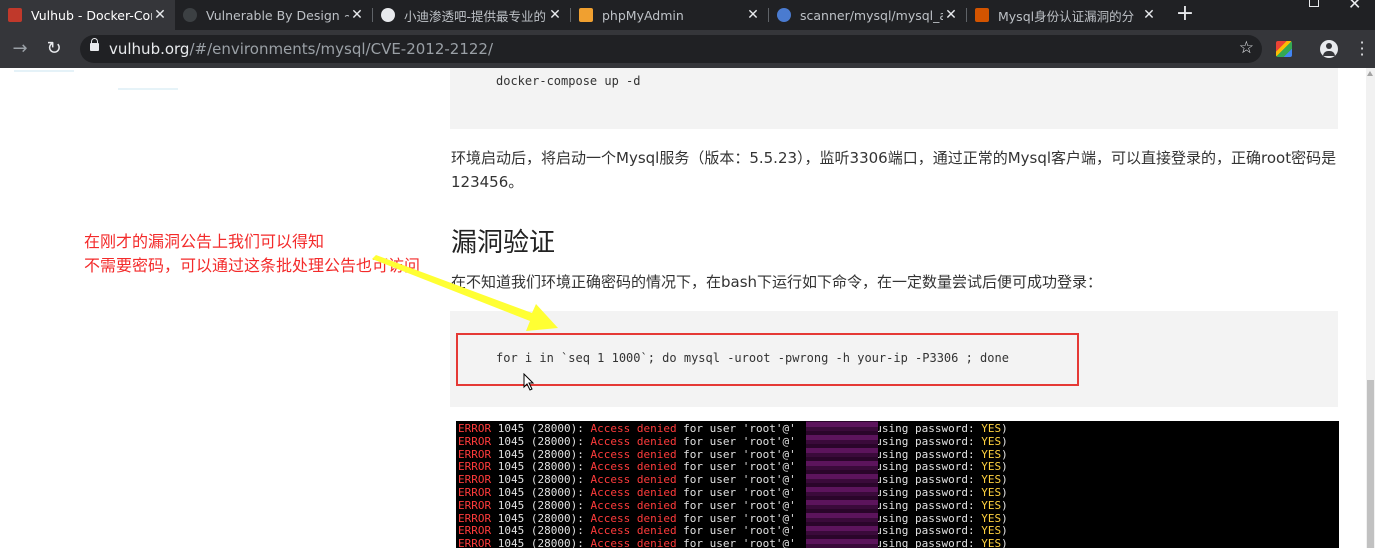  What do you see at coordinates (1246, 48) in the screenshot?
I see `bookmark-star-icon: ☆` at bounding box center [1246, 48].